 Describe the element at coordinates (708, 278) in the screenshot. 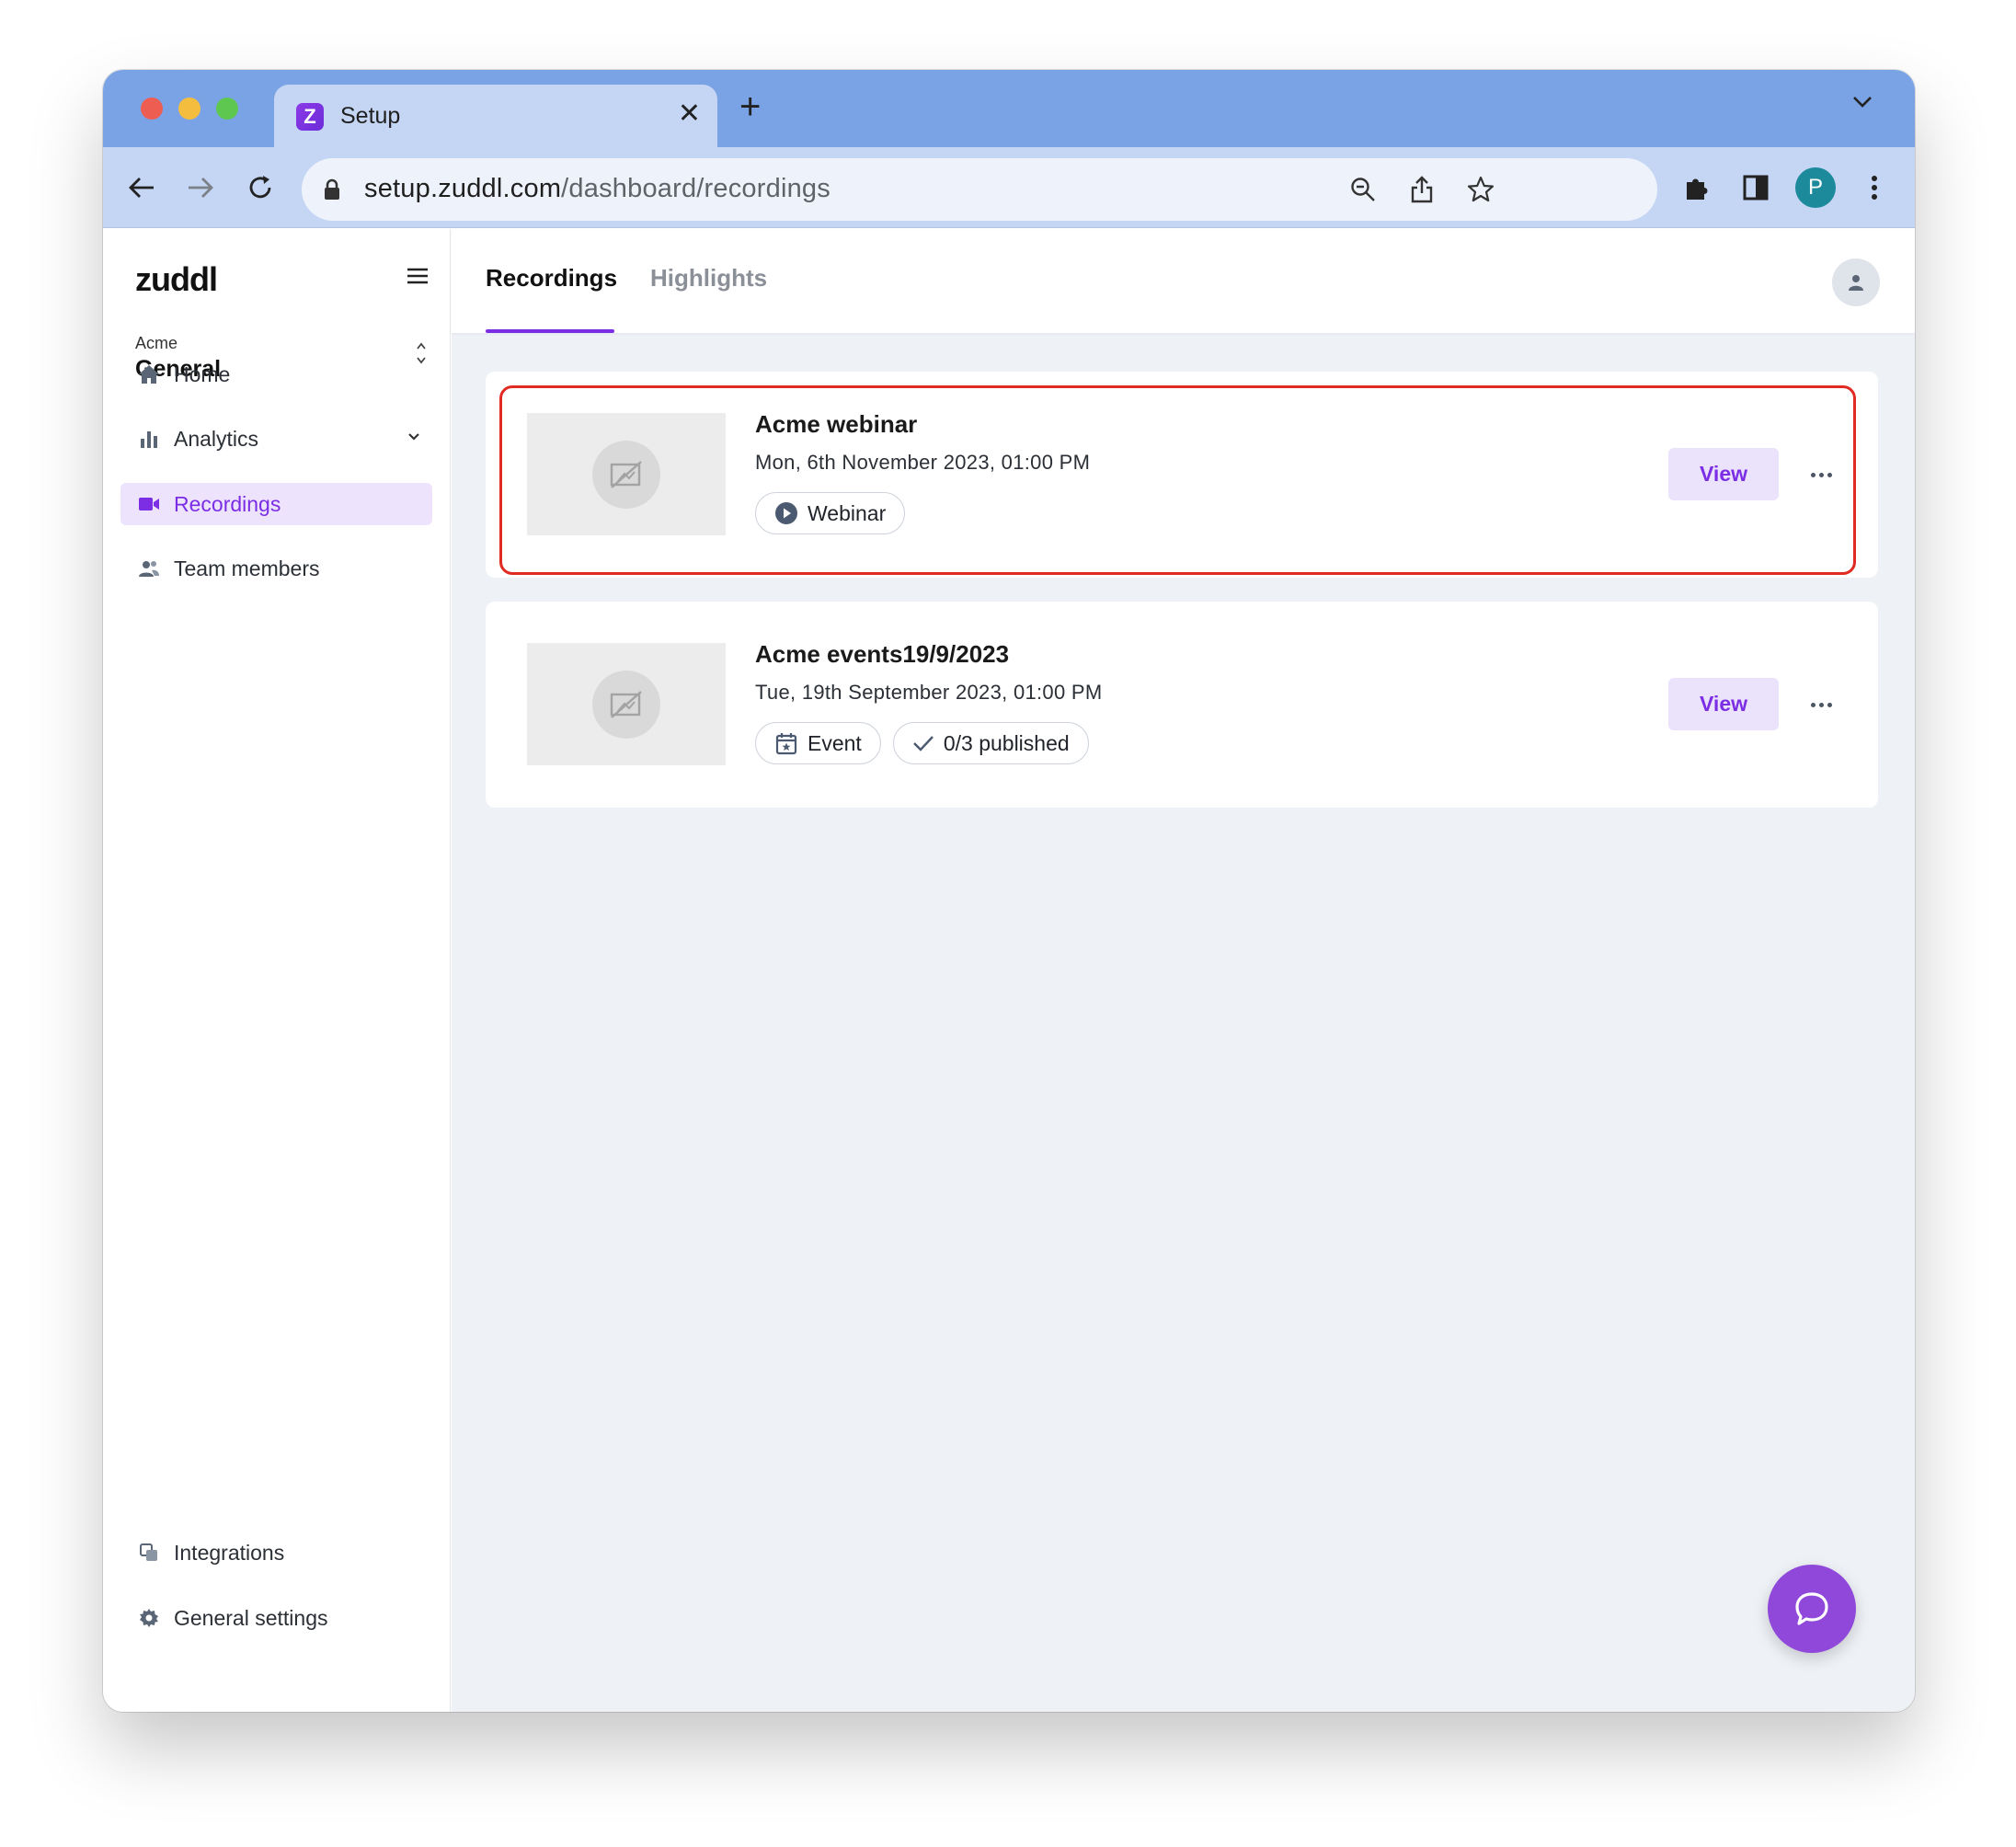

I see `tab-highlights: Highlights` at that location.